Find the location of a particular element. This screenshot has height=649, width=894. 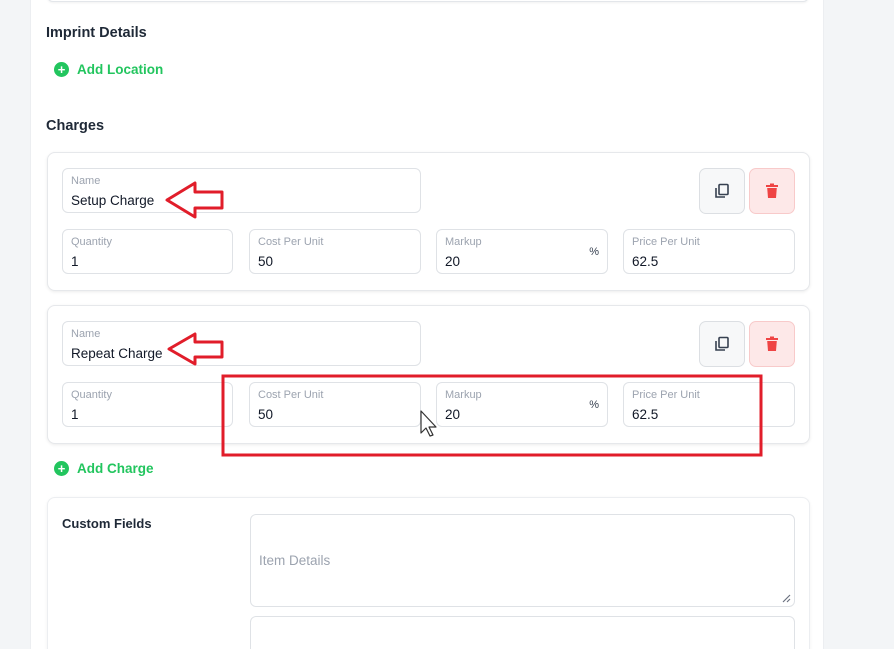

item-details-placeholder: Item Details is located at coordinates (295, 560).